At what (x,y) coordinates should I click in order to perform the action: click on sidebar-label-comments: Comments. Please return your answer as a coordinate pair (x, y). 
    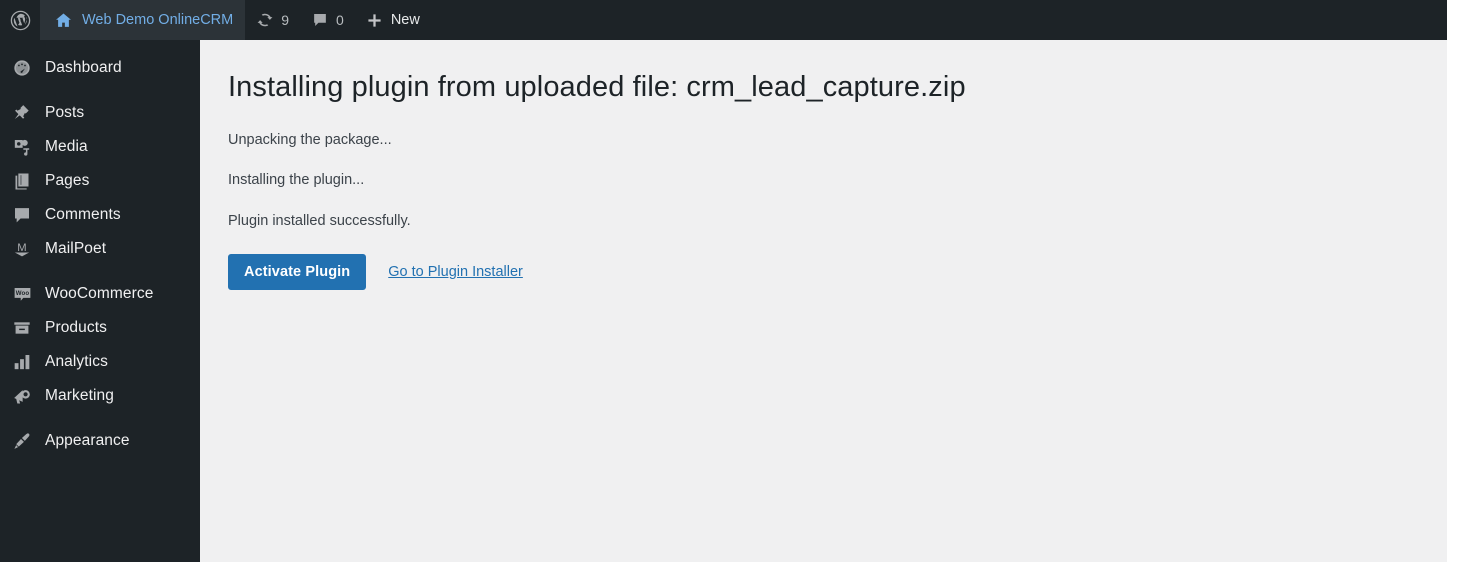
    Looking at the image, I should click on (83, 215).